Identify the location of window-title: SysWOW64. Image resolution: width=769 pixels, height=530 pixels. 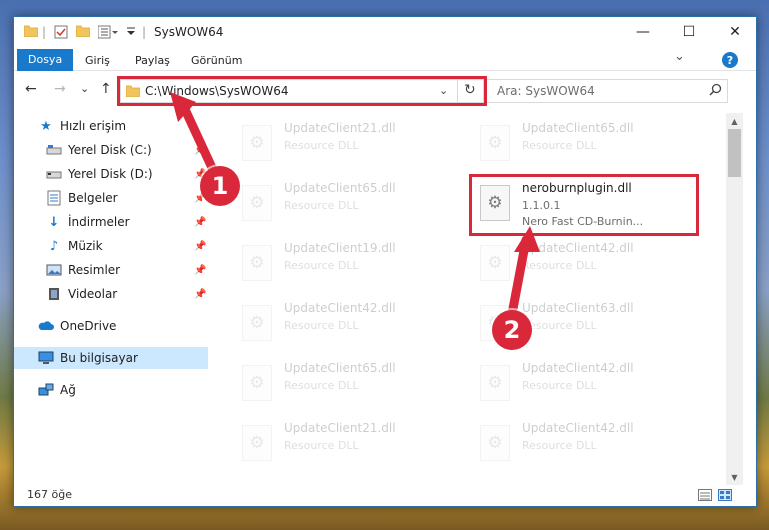
(189, 32).